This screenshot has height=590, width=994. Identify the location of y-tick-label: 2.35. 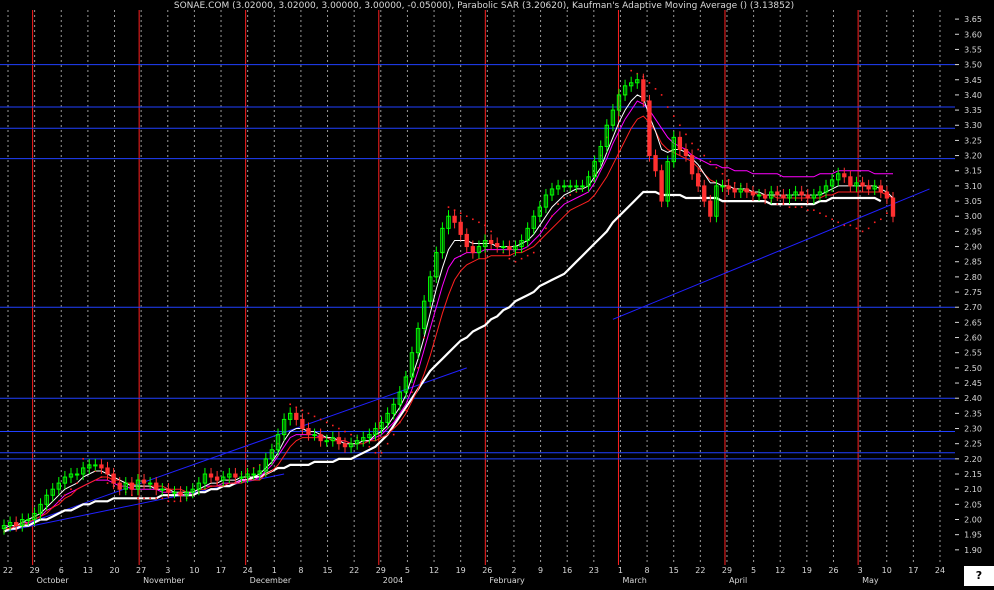
(973, 413).